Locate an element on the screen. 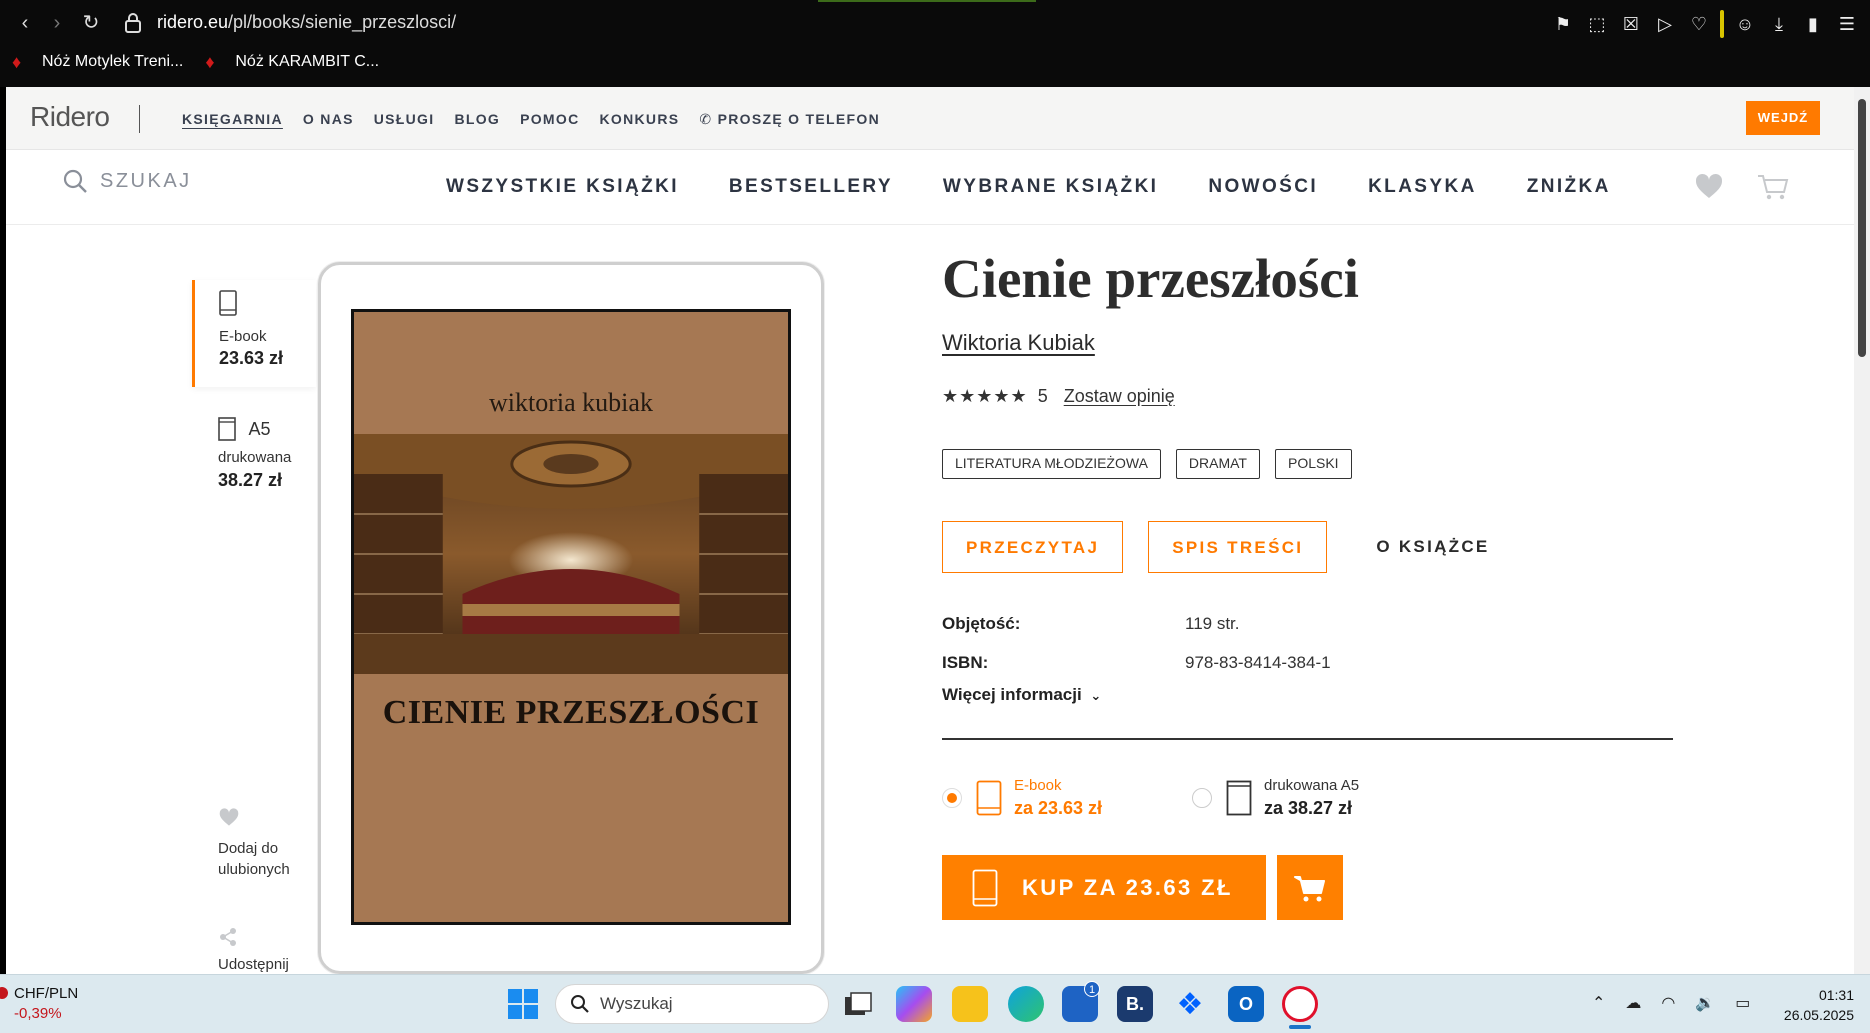 This screenshot has height=1033, width=1870. cat-all-books: WSZYSTKIE KSIĄŻKI is located at coordinates (562, 187).